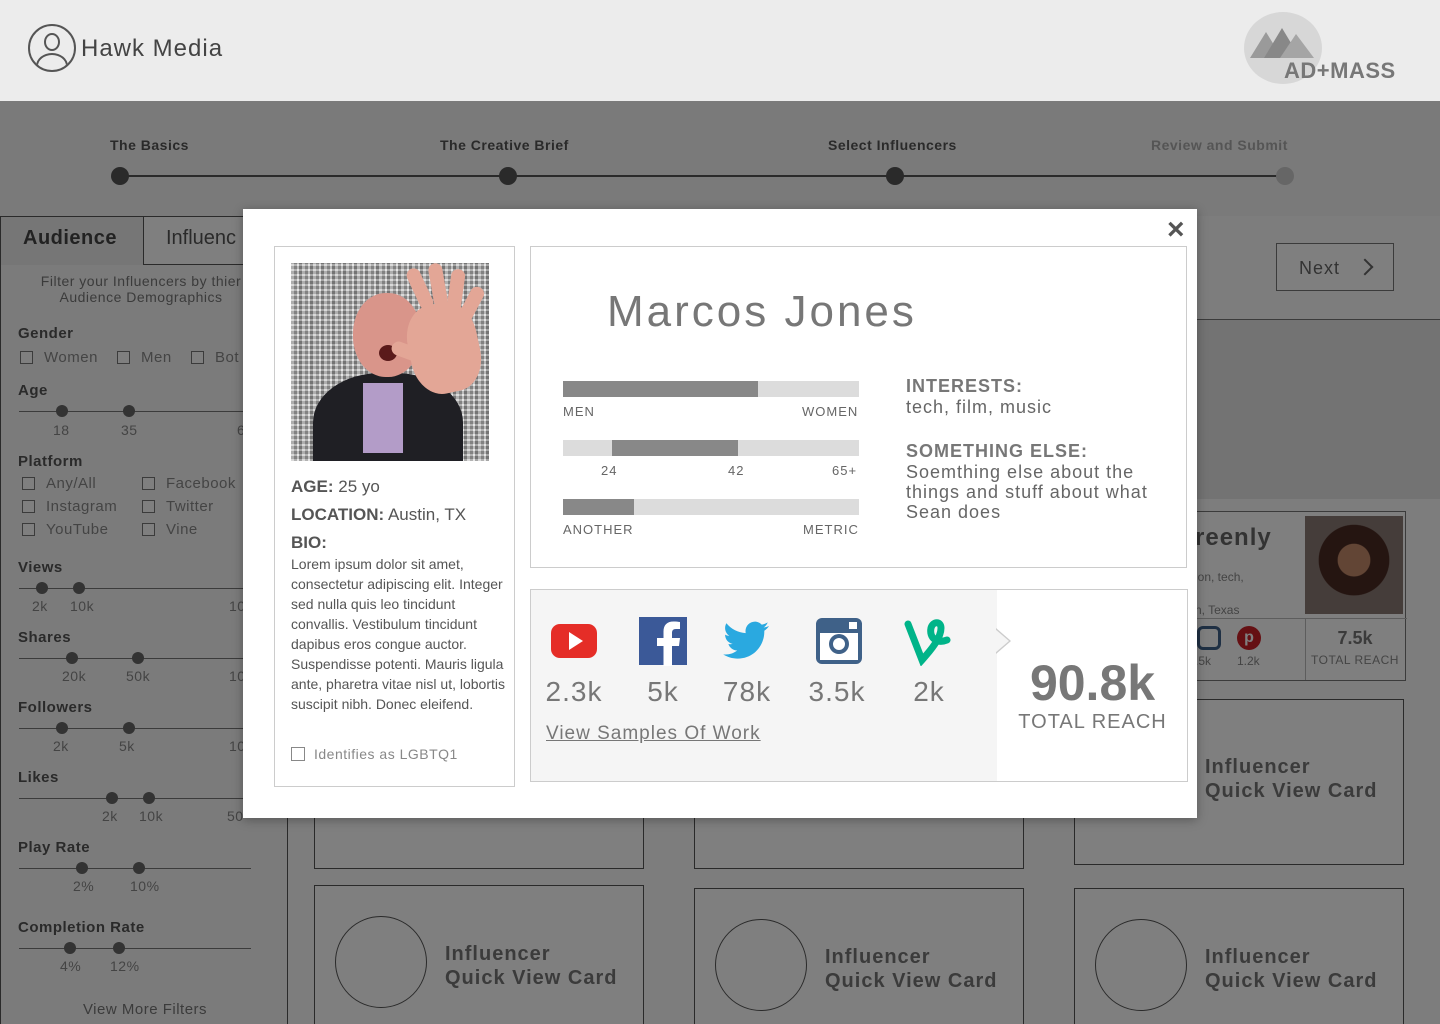  I want to click on lgbtq-label: Identifies as LGBTQ1, so click(386, 754).